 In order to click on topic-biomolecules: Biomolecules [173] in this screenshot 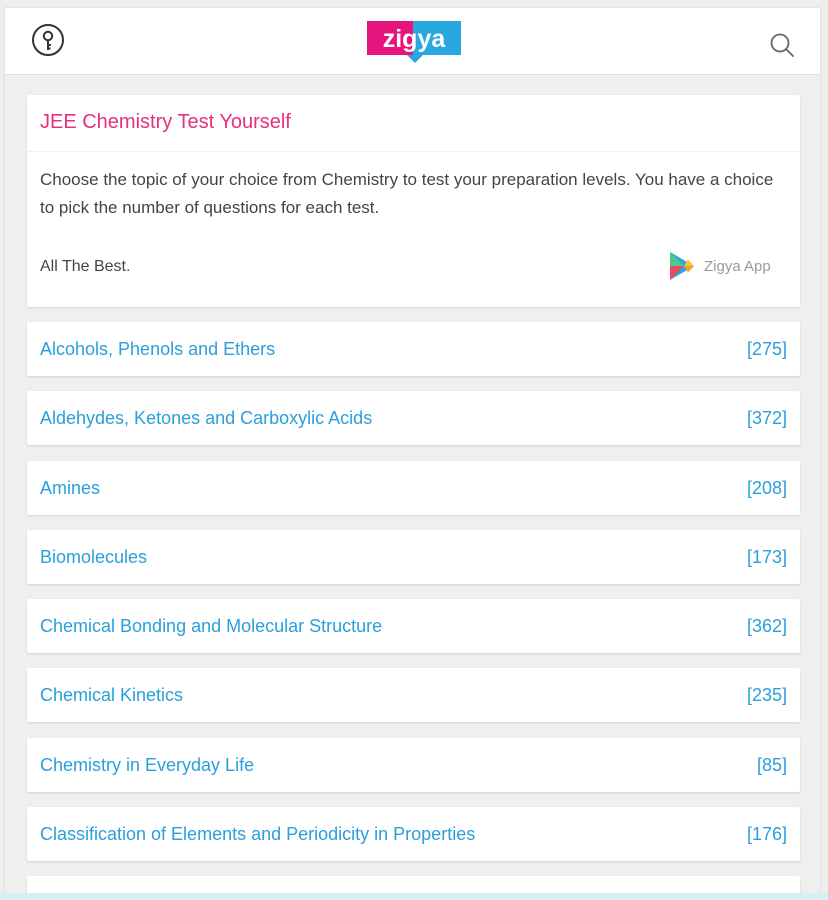, I will do `click(413, 557)`.